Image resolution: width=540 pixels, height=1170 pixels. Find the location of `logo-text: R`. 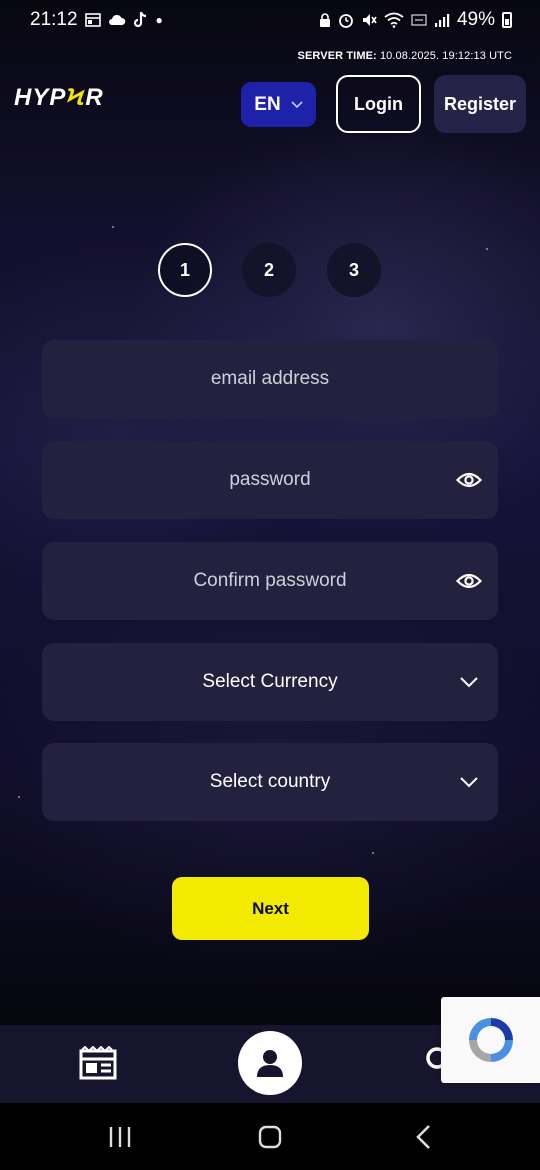

logo-text: R is located at coordinates (94, 97).